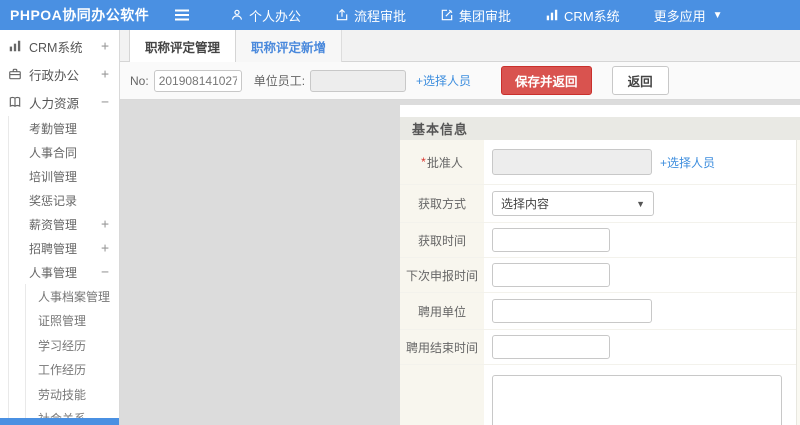  What do you see at coordinates (572, 311) in the screenshot?
I see `employer-input` at bounding box center [572, 311].